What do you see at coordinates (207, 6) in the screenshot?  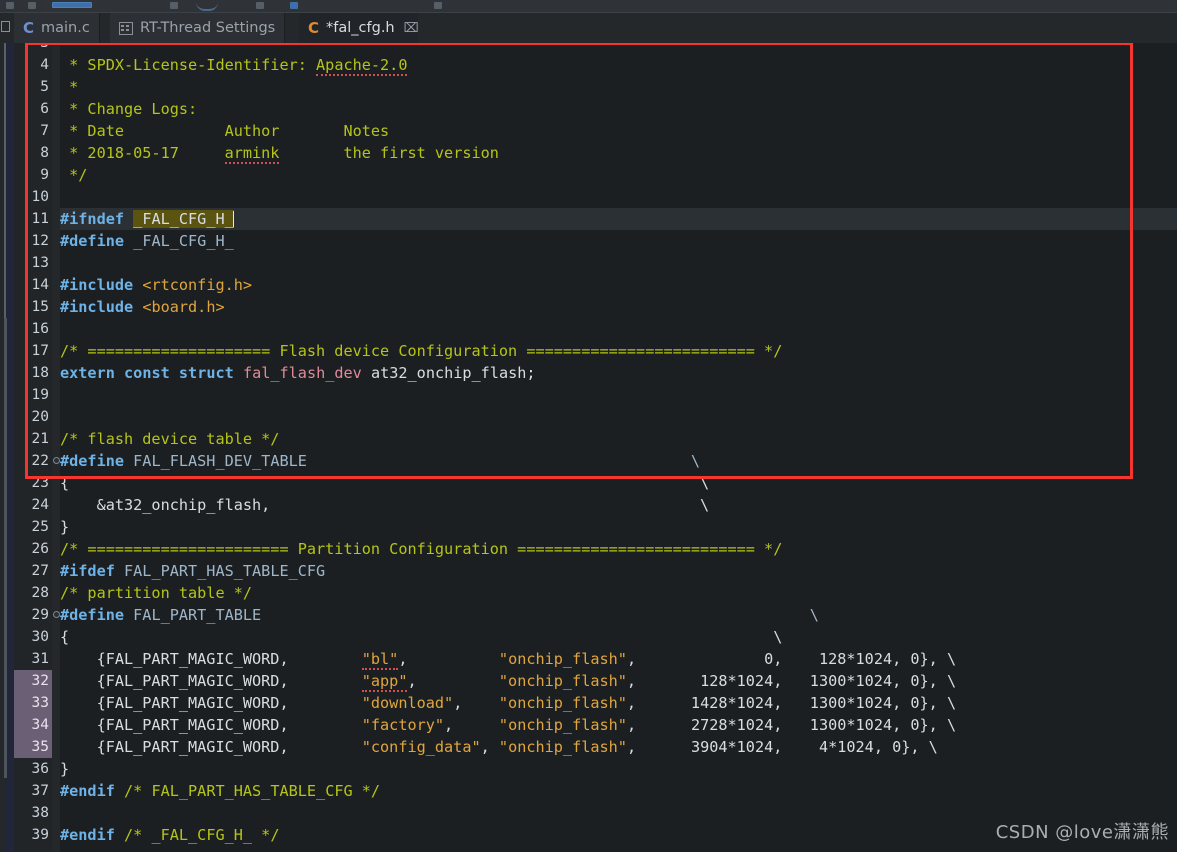 I see `toolbar-debug-icon` at bounding box center [207, 6].